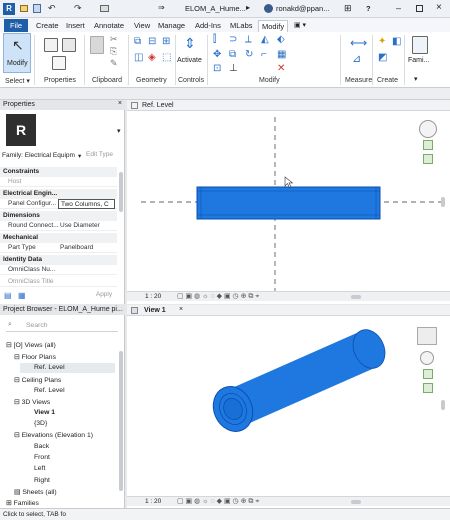 The width and height of the screenshot is (450, 520). What do you see at coordinates (382, 41) in the screenshot?
I see `create-similar-icon: ✦` at bounding box center [382, 41].